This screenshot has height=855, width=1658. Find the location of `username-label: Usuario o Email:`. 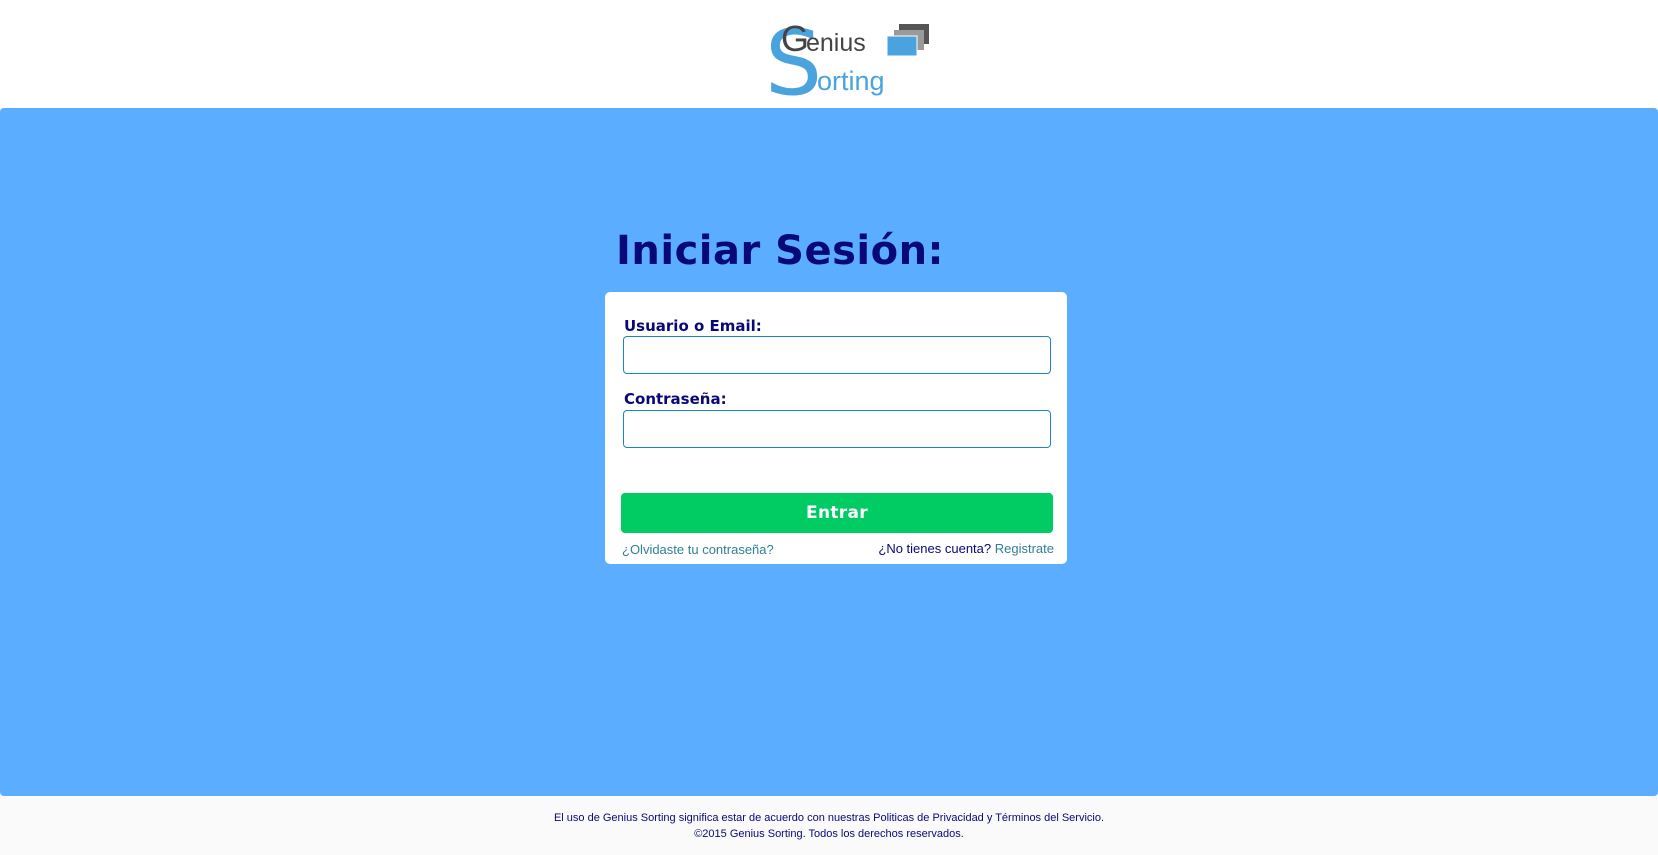

username-label: Usuario o Email: is located at coordinates (693, 326).